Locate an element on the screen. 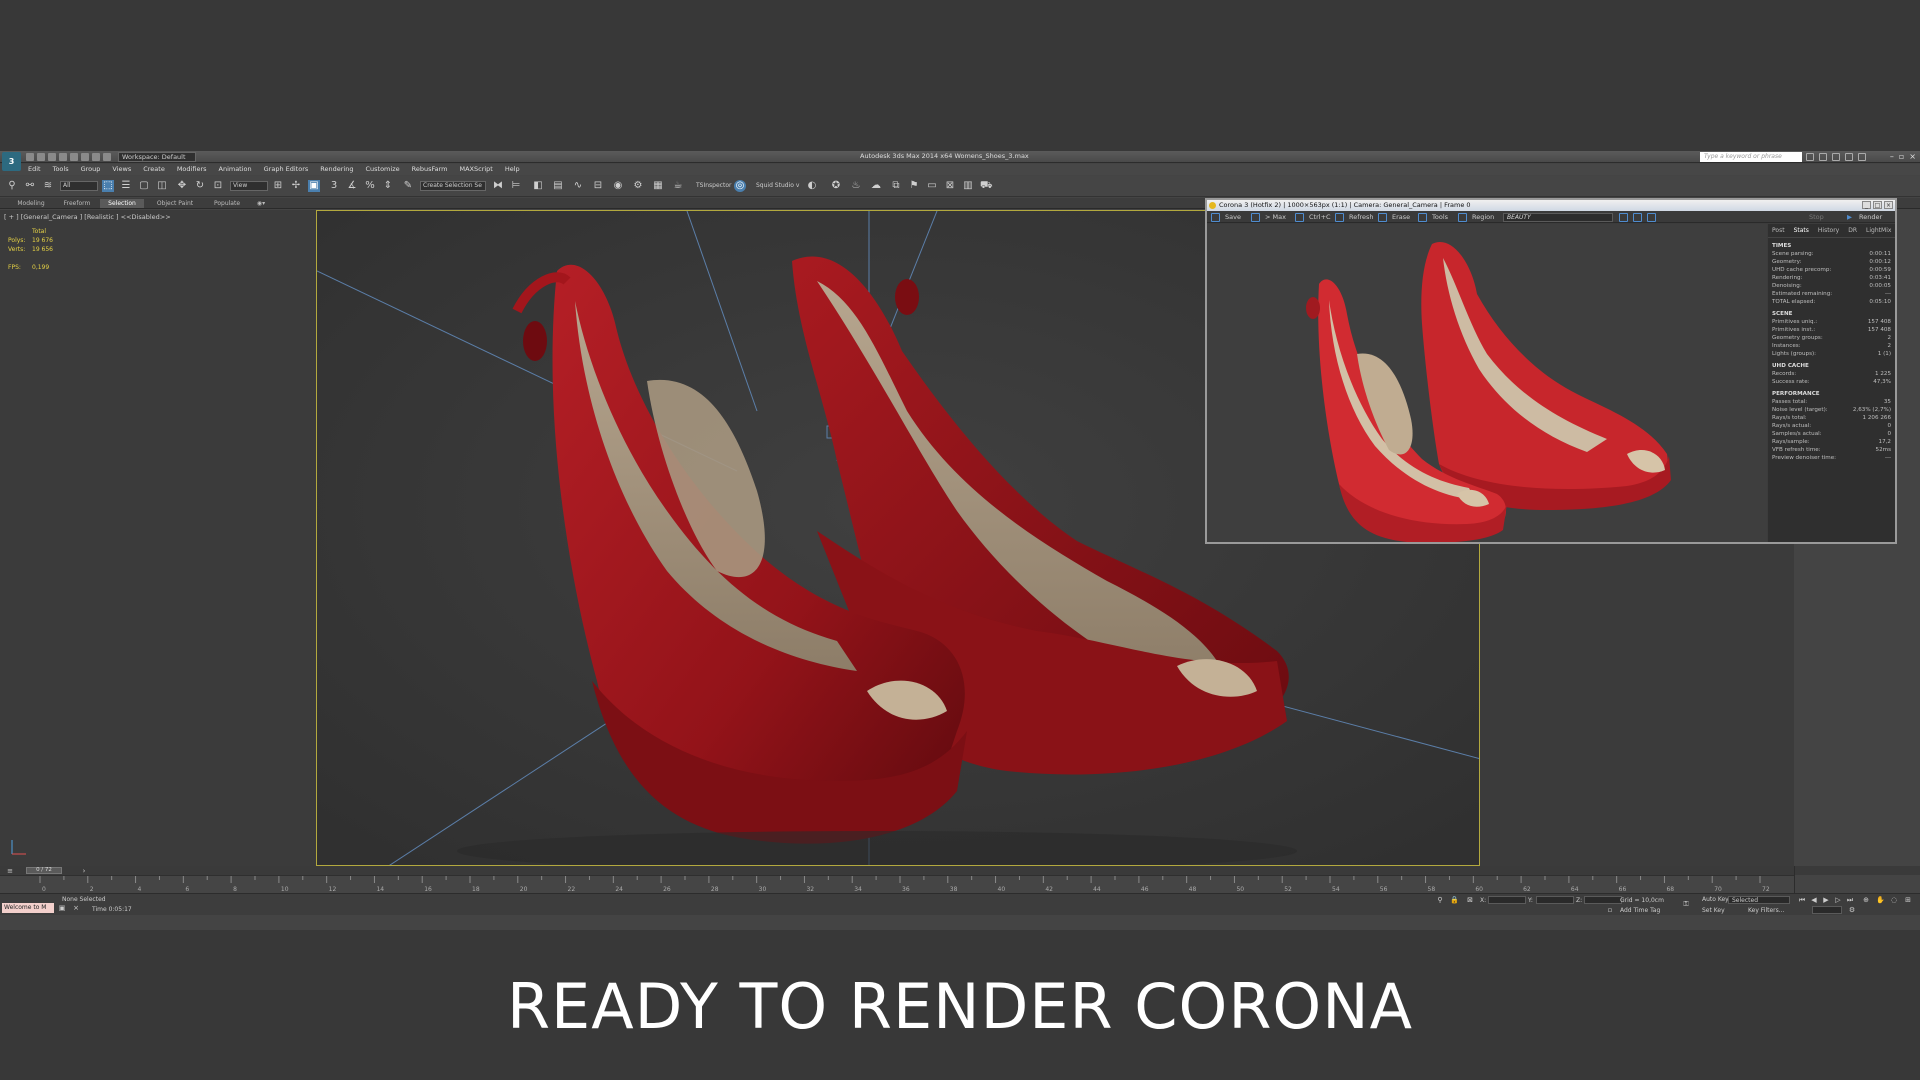  vfb-save-button: Save is located at coordinates (1233, 217).